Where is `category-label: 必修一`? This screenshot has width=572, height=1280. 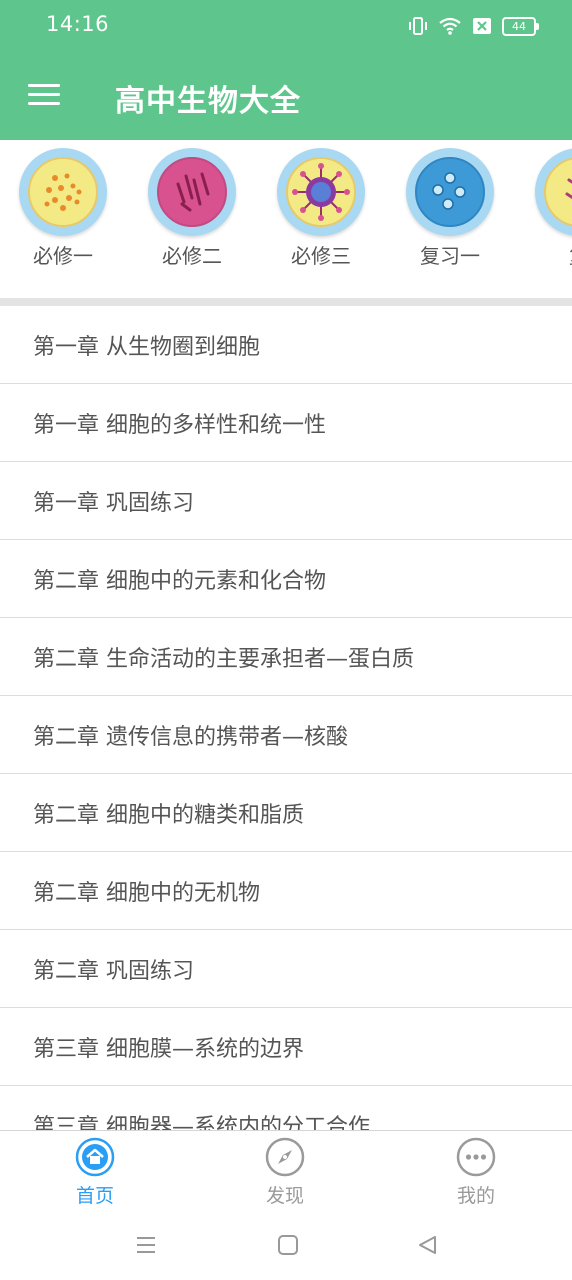
category-label: 必修一 is located at coordinates (63, 256).